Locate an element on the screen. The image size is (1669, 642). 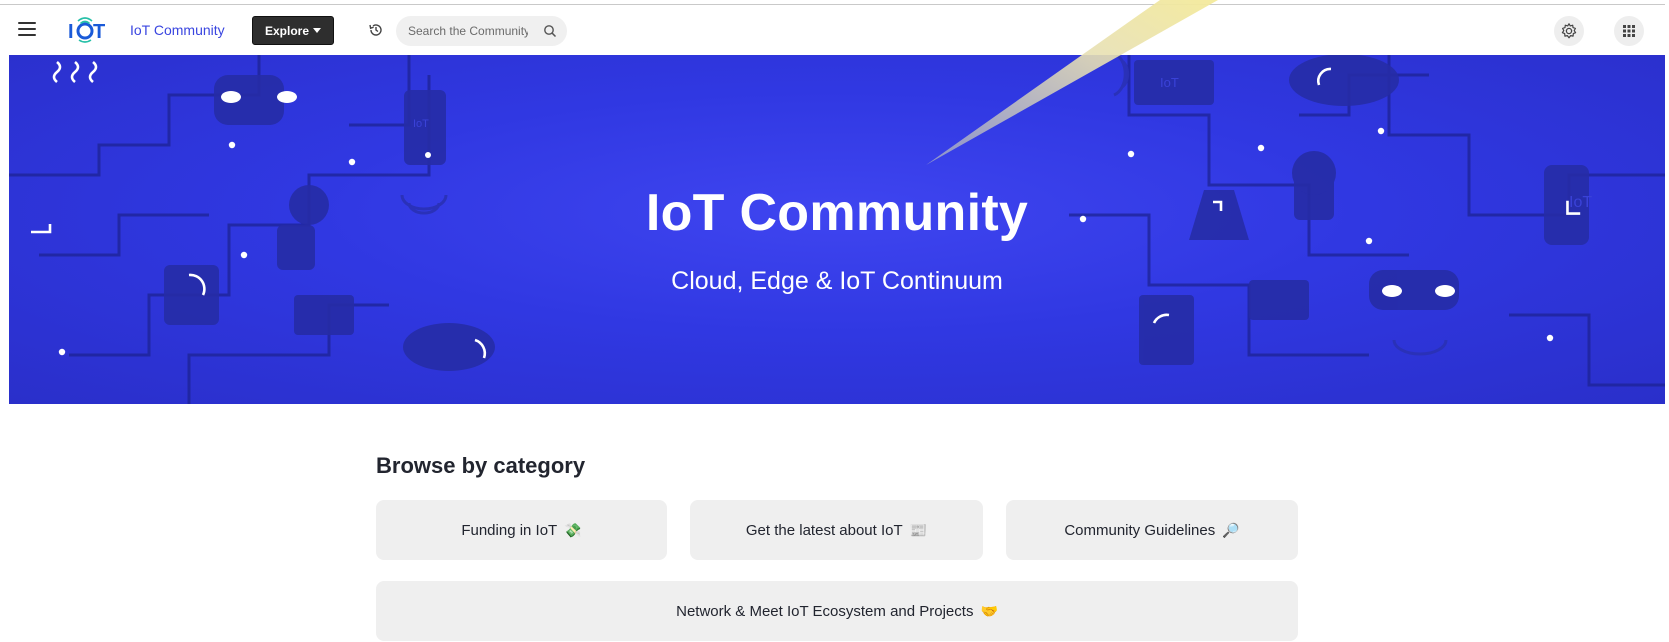
explore-label: Explore is located at coordinates (286, 30).